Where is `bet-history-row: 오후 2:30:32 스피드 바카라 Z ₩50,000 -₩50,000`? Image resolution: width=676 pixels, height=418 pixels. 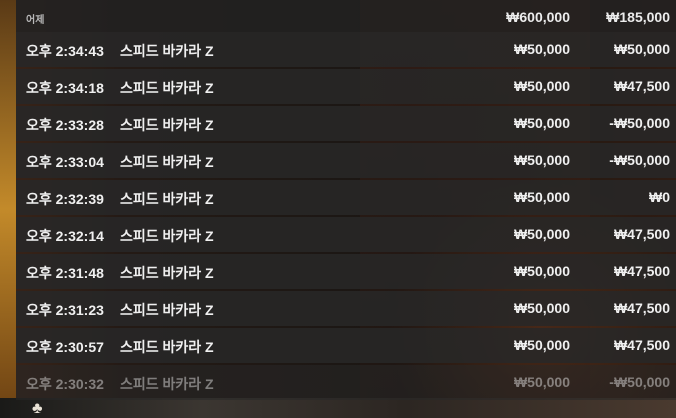
bet-history-row: 오후 2:30:32 스피드 바카라 Z ₩50,000 -₩50,000 is located at coordinates (346, 382).